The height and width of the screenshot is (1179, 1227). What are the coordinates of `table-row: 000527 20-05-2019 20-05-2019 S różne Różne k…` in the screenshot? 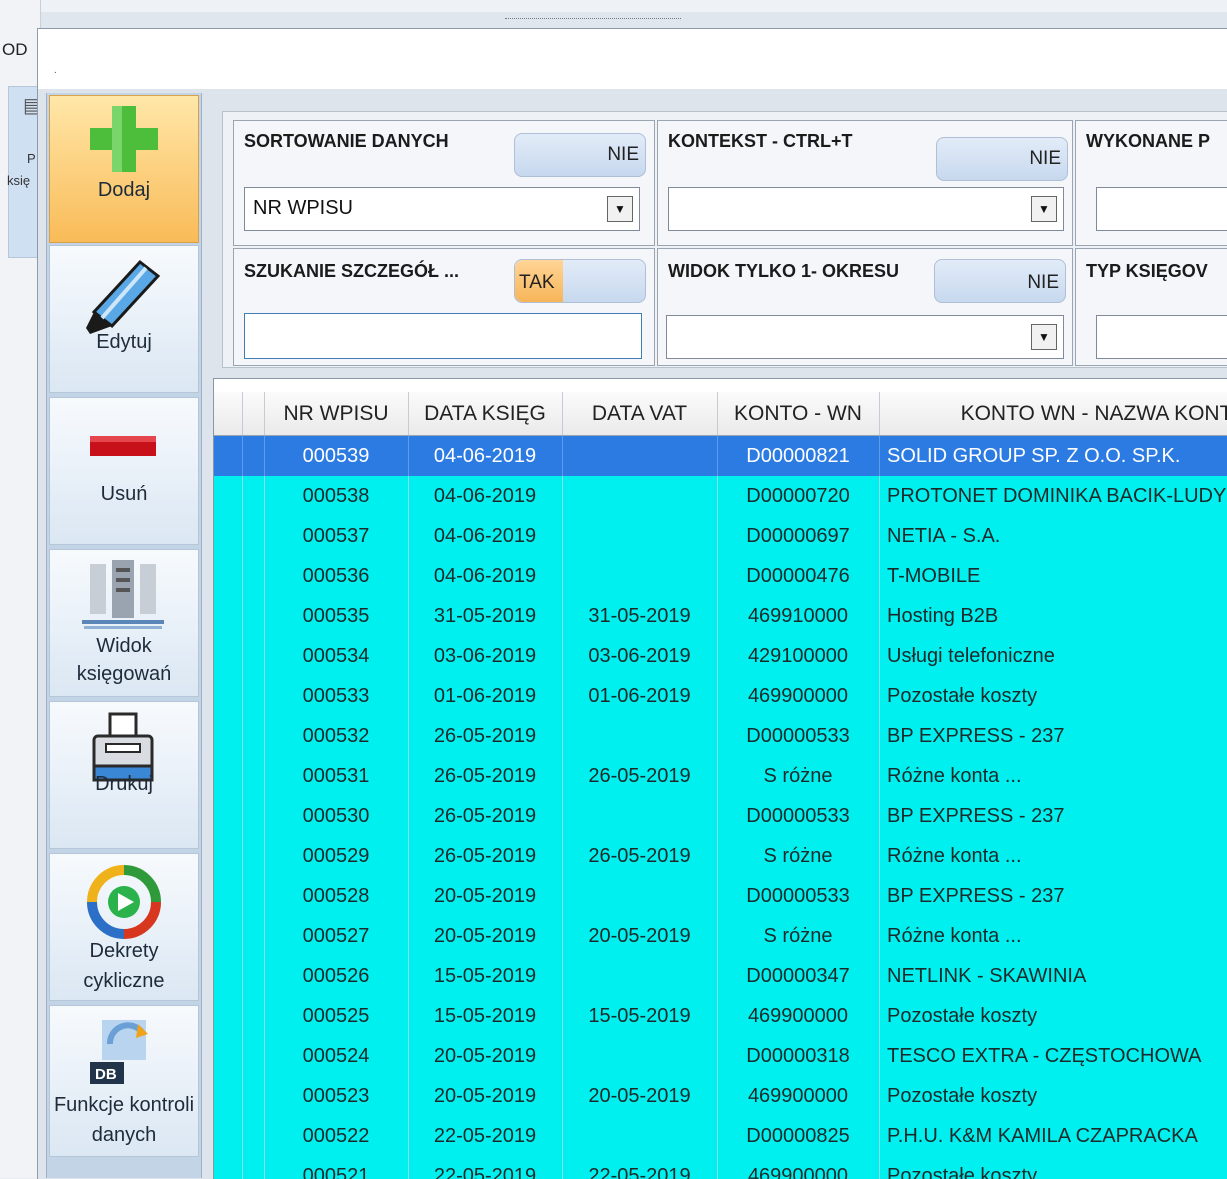 It's located at (720, 936).